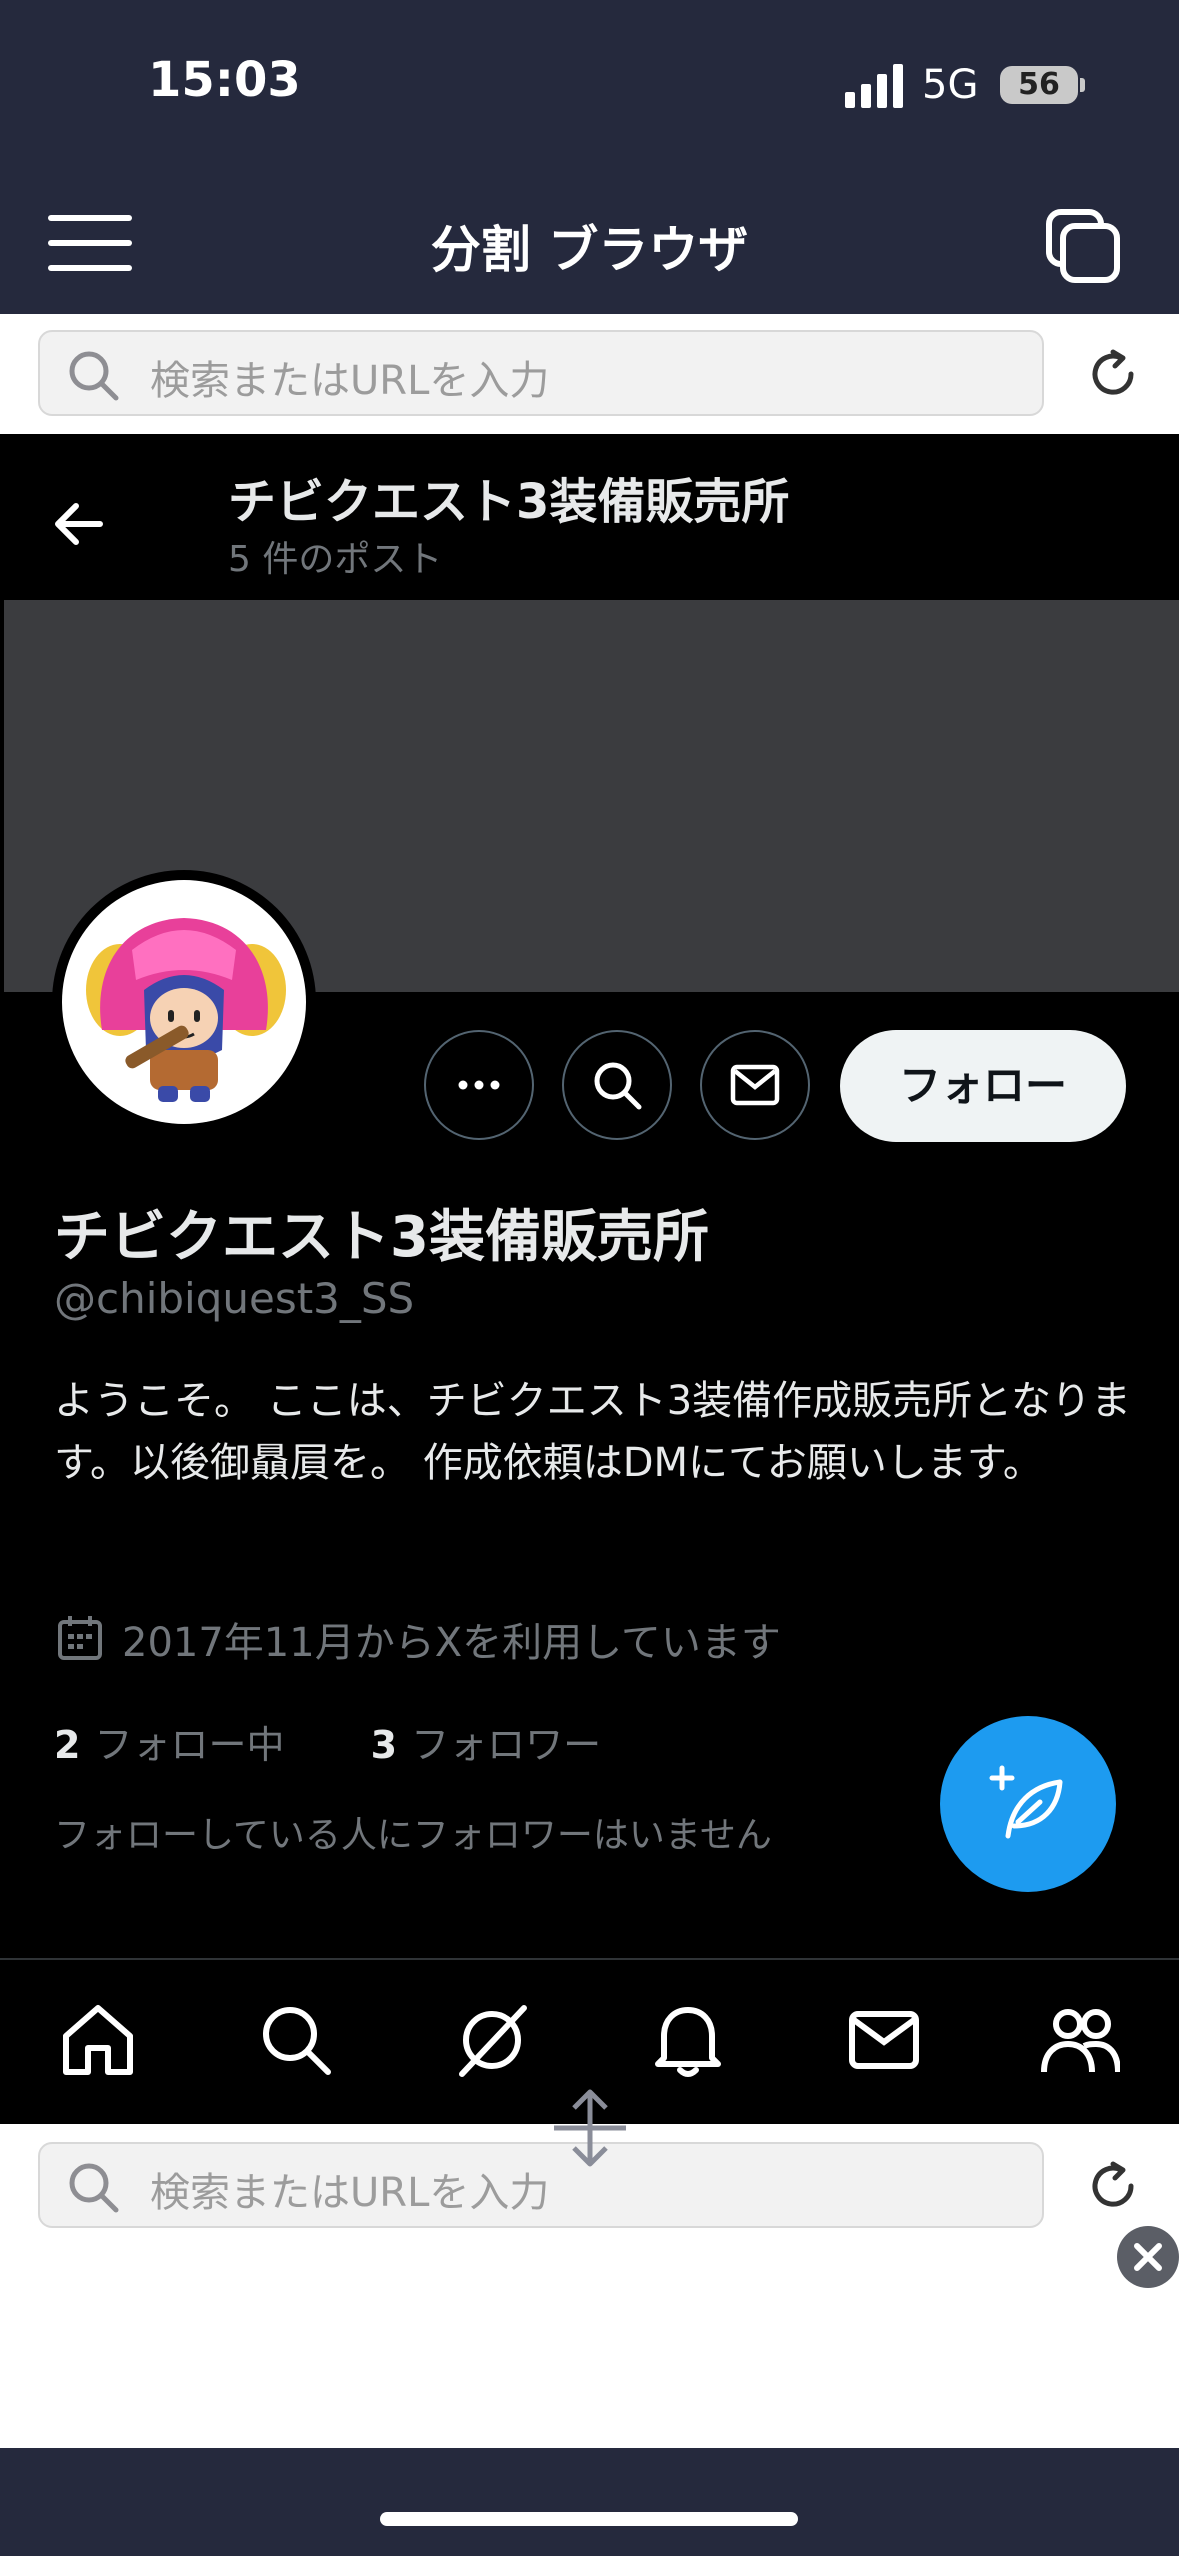 The width and height of the screenshot is (1179, 2556). Describe the element at coordinates (589, 2286) in the screenshot. I see `bottom-pane: 検索またはURLを入力` at that location.